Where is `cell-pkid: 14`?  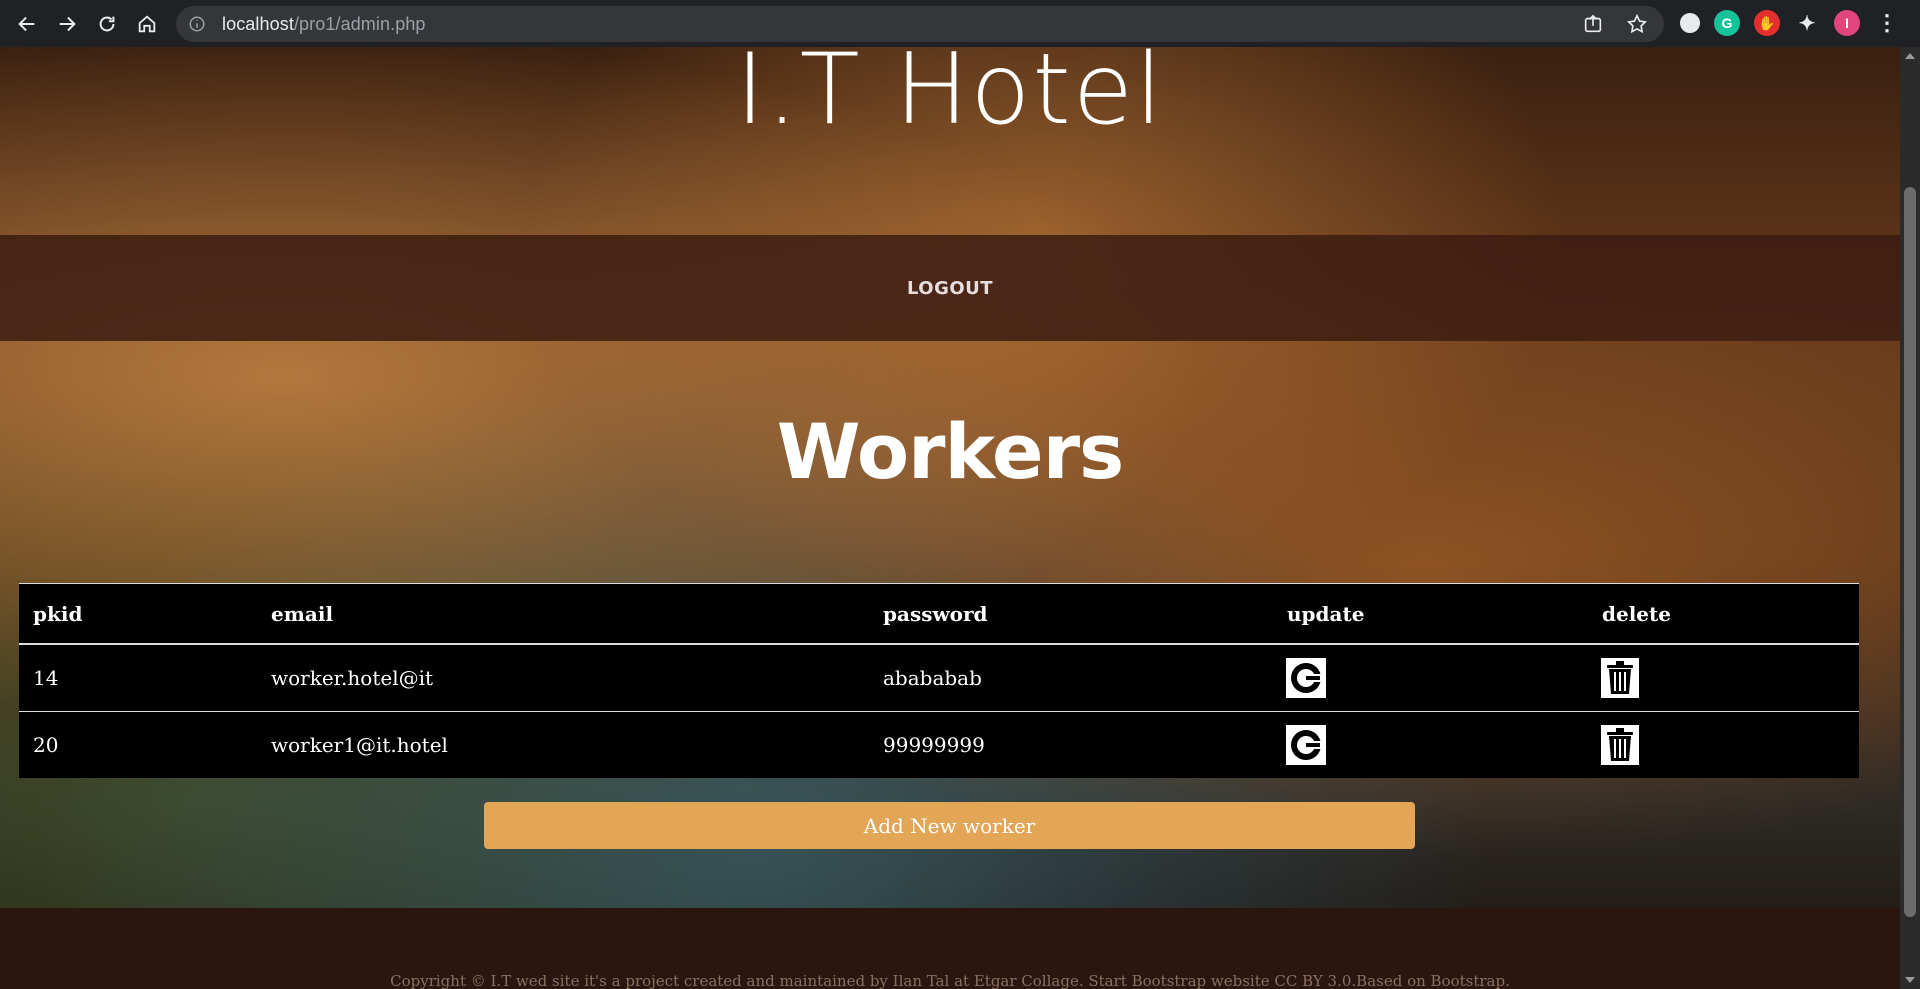
cell-pkid: 14 is located at coordinates (138, 678).